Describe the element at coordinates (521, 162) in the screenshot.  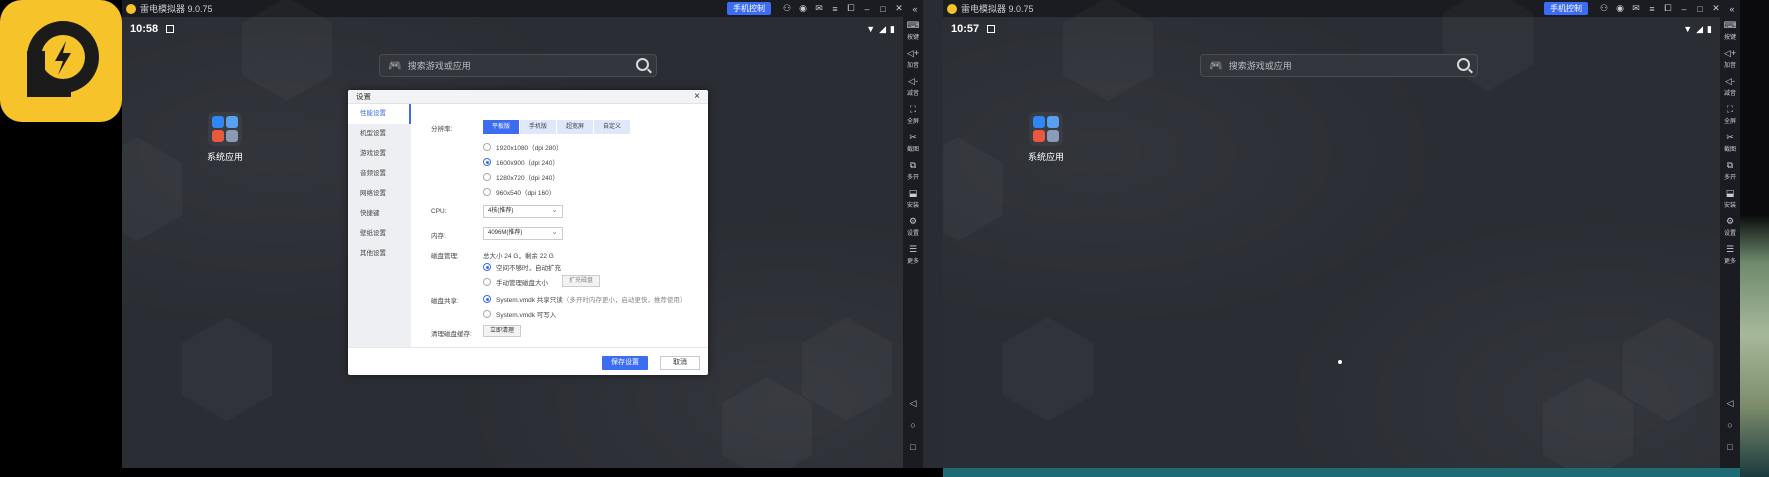
I see `resolution-option-selected: 1600x900（dpi 240）` at that location.